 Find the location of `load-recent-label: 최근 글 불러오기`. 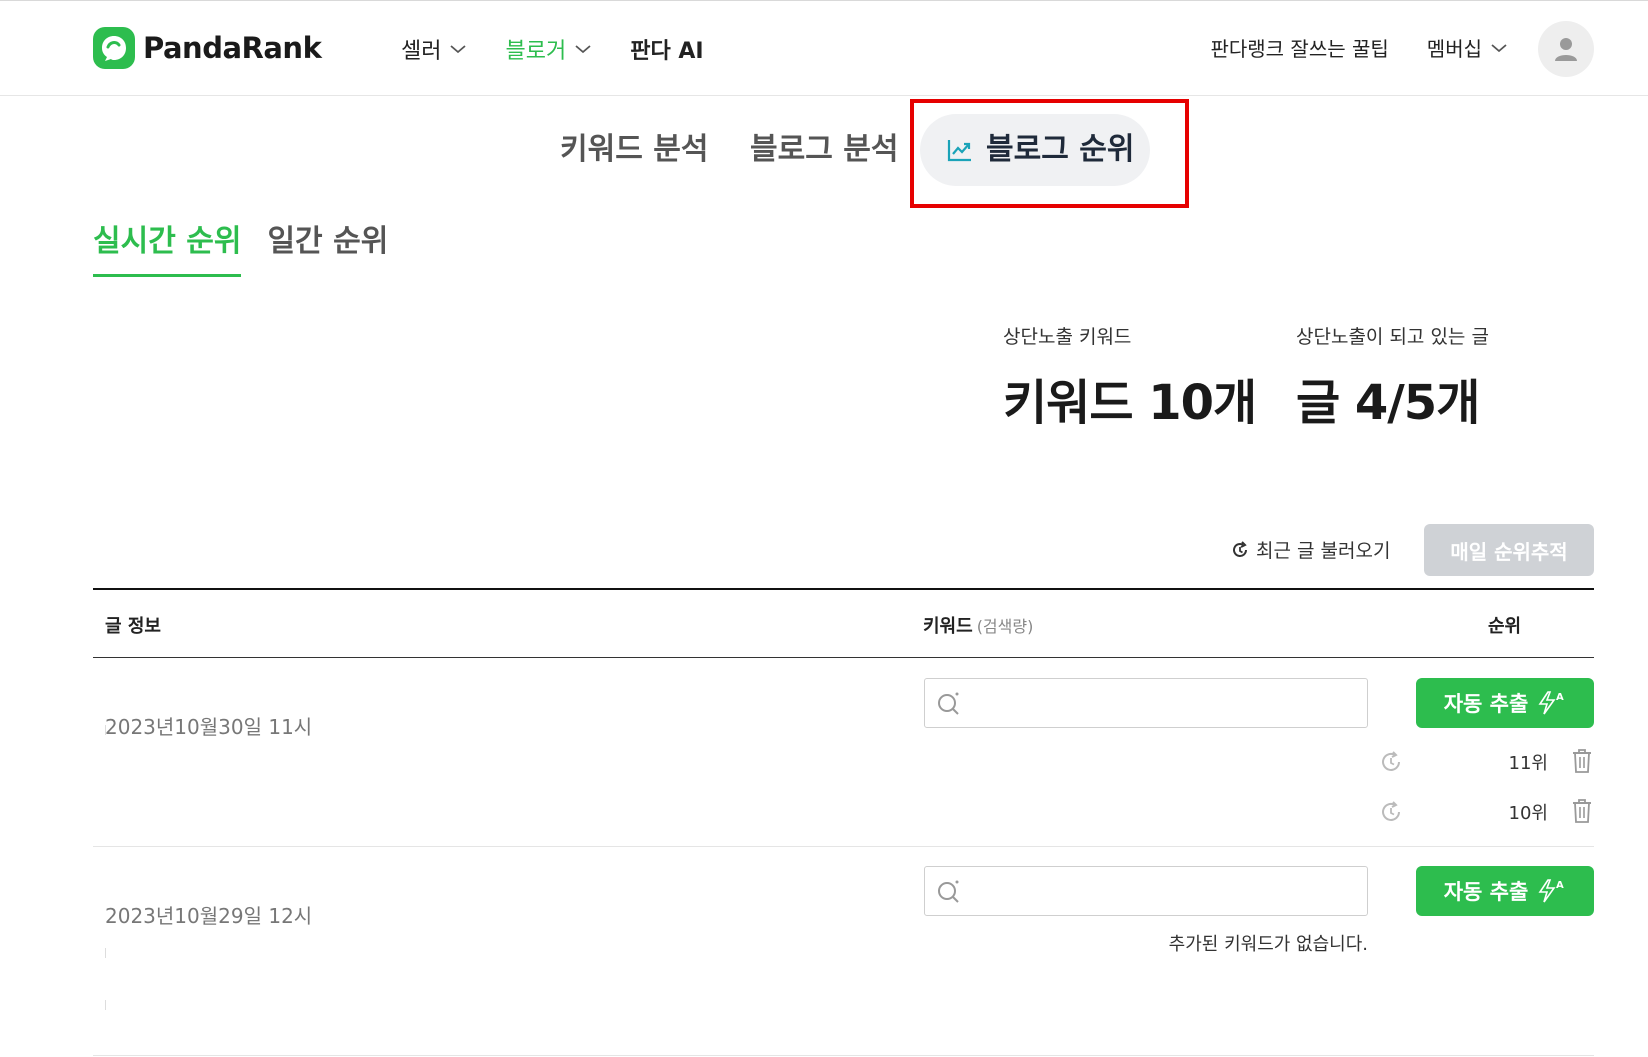

load-recent-label: 최근 글 불러오기 is located at coordinates (1323, 551).